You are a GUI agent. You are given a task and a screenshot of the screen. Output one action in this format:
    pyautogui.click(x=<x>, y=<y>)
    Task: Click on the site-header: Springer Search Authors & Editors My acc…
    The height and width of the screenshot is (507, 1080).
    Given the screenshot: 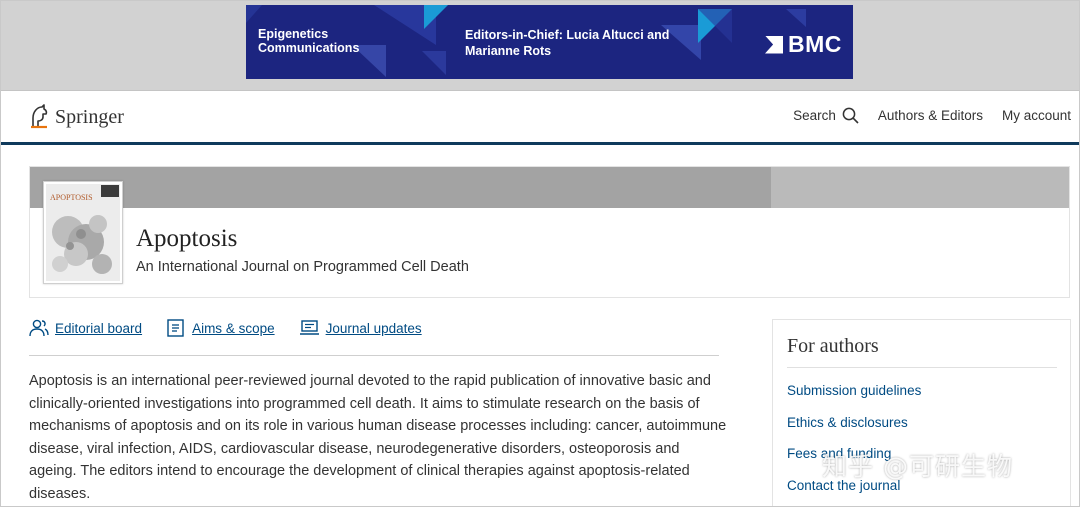 What is the action you would take?
    pyautogui.click(x=540, y=118)
    